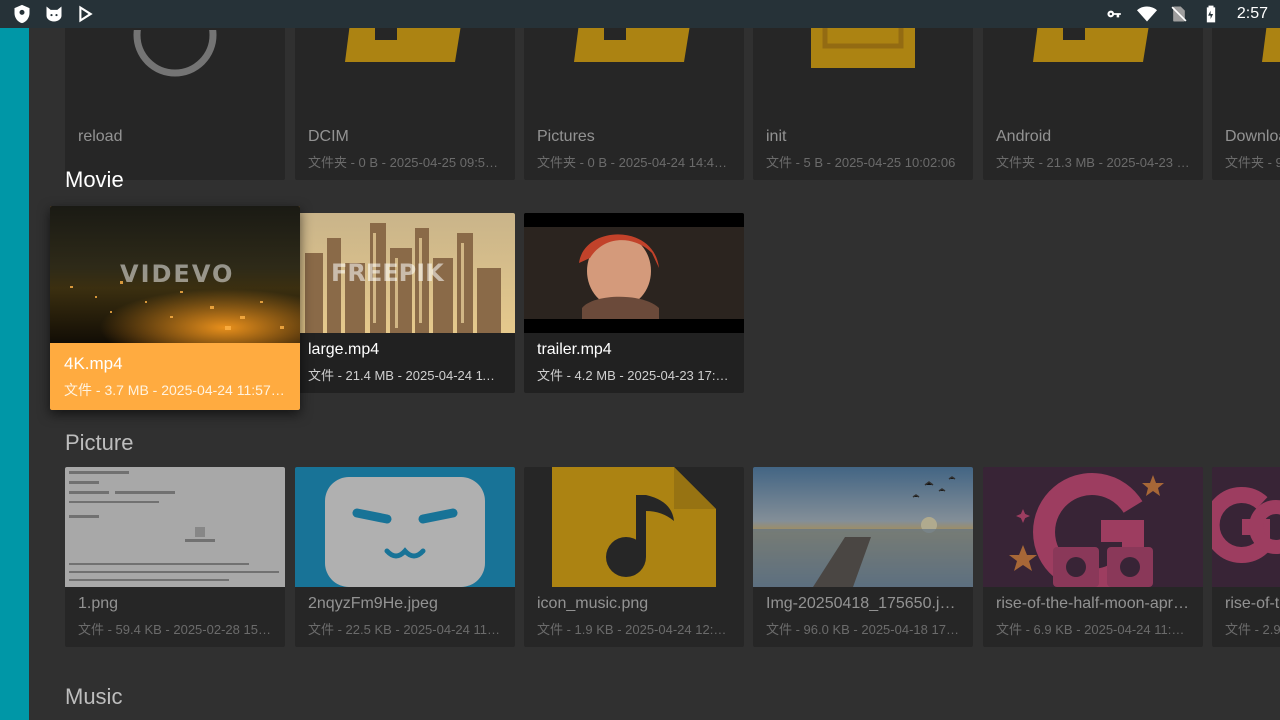  Describe the element at coordinates (93, 363) in the screenshot. I see `card-name: 4K.mp4` at that location.